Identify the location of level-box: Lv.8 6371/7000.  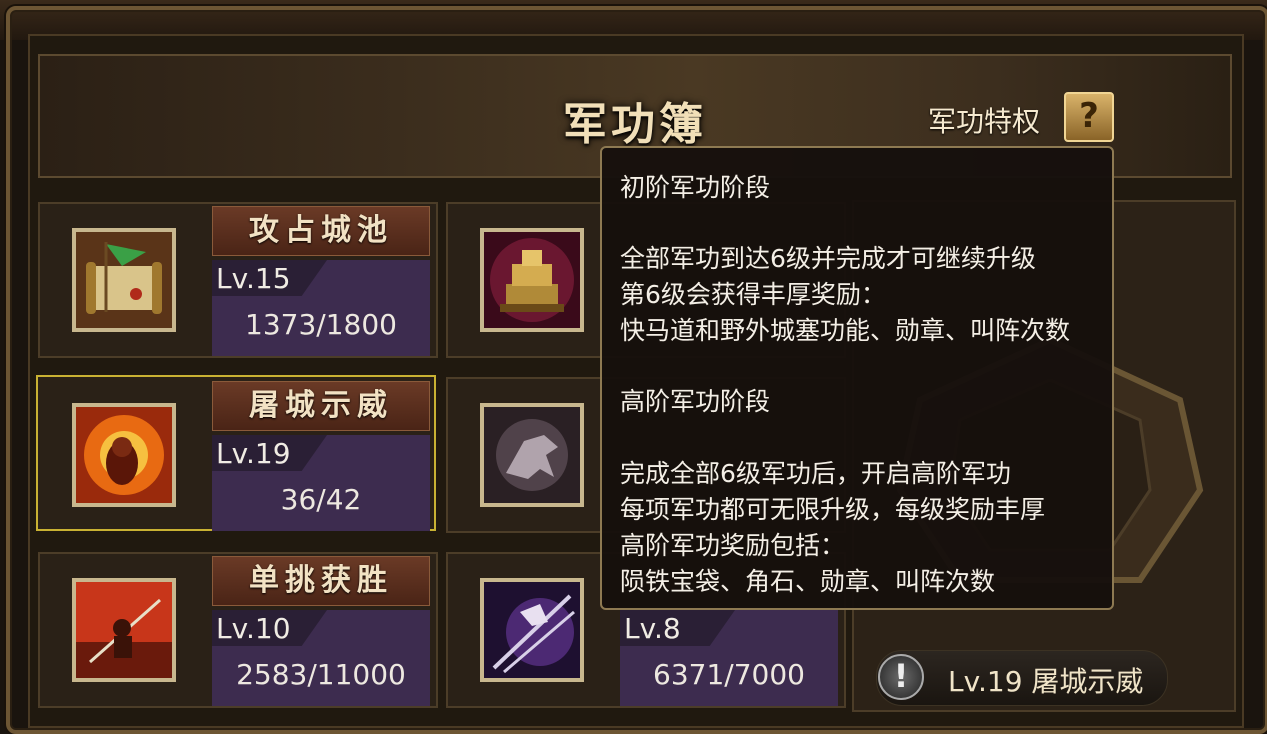
(729, 658).